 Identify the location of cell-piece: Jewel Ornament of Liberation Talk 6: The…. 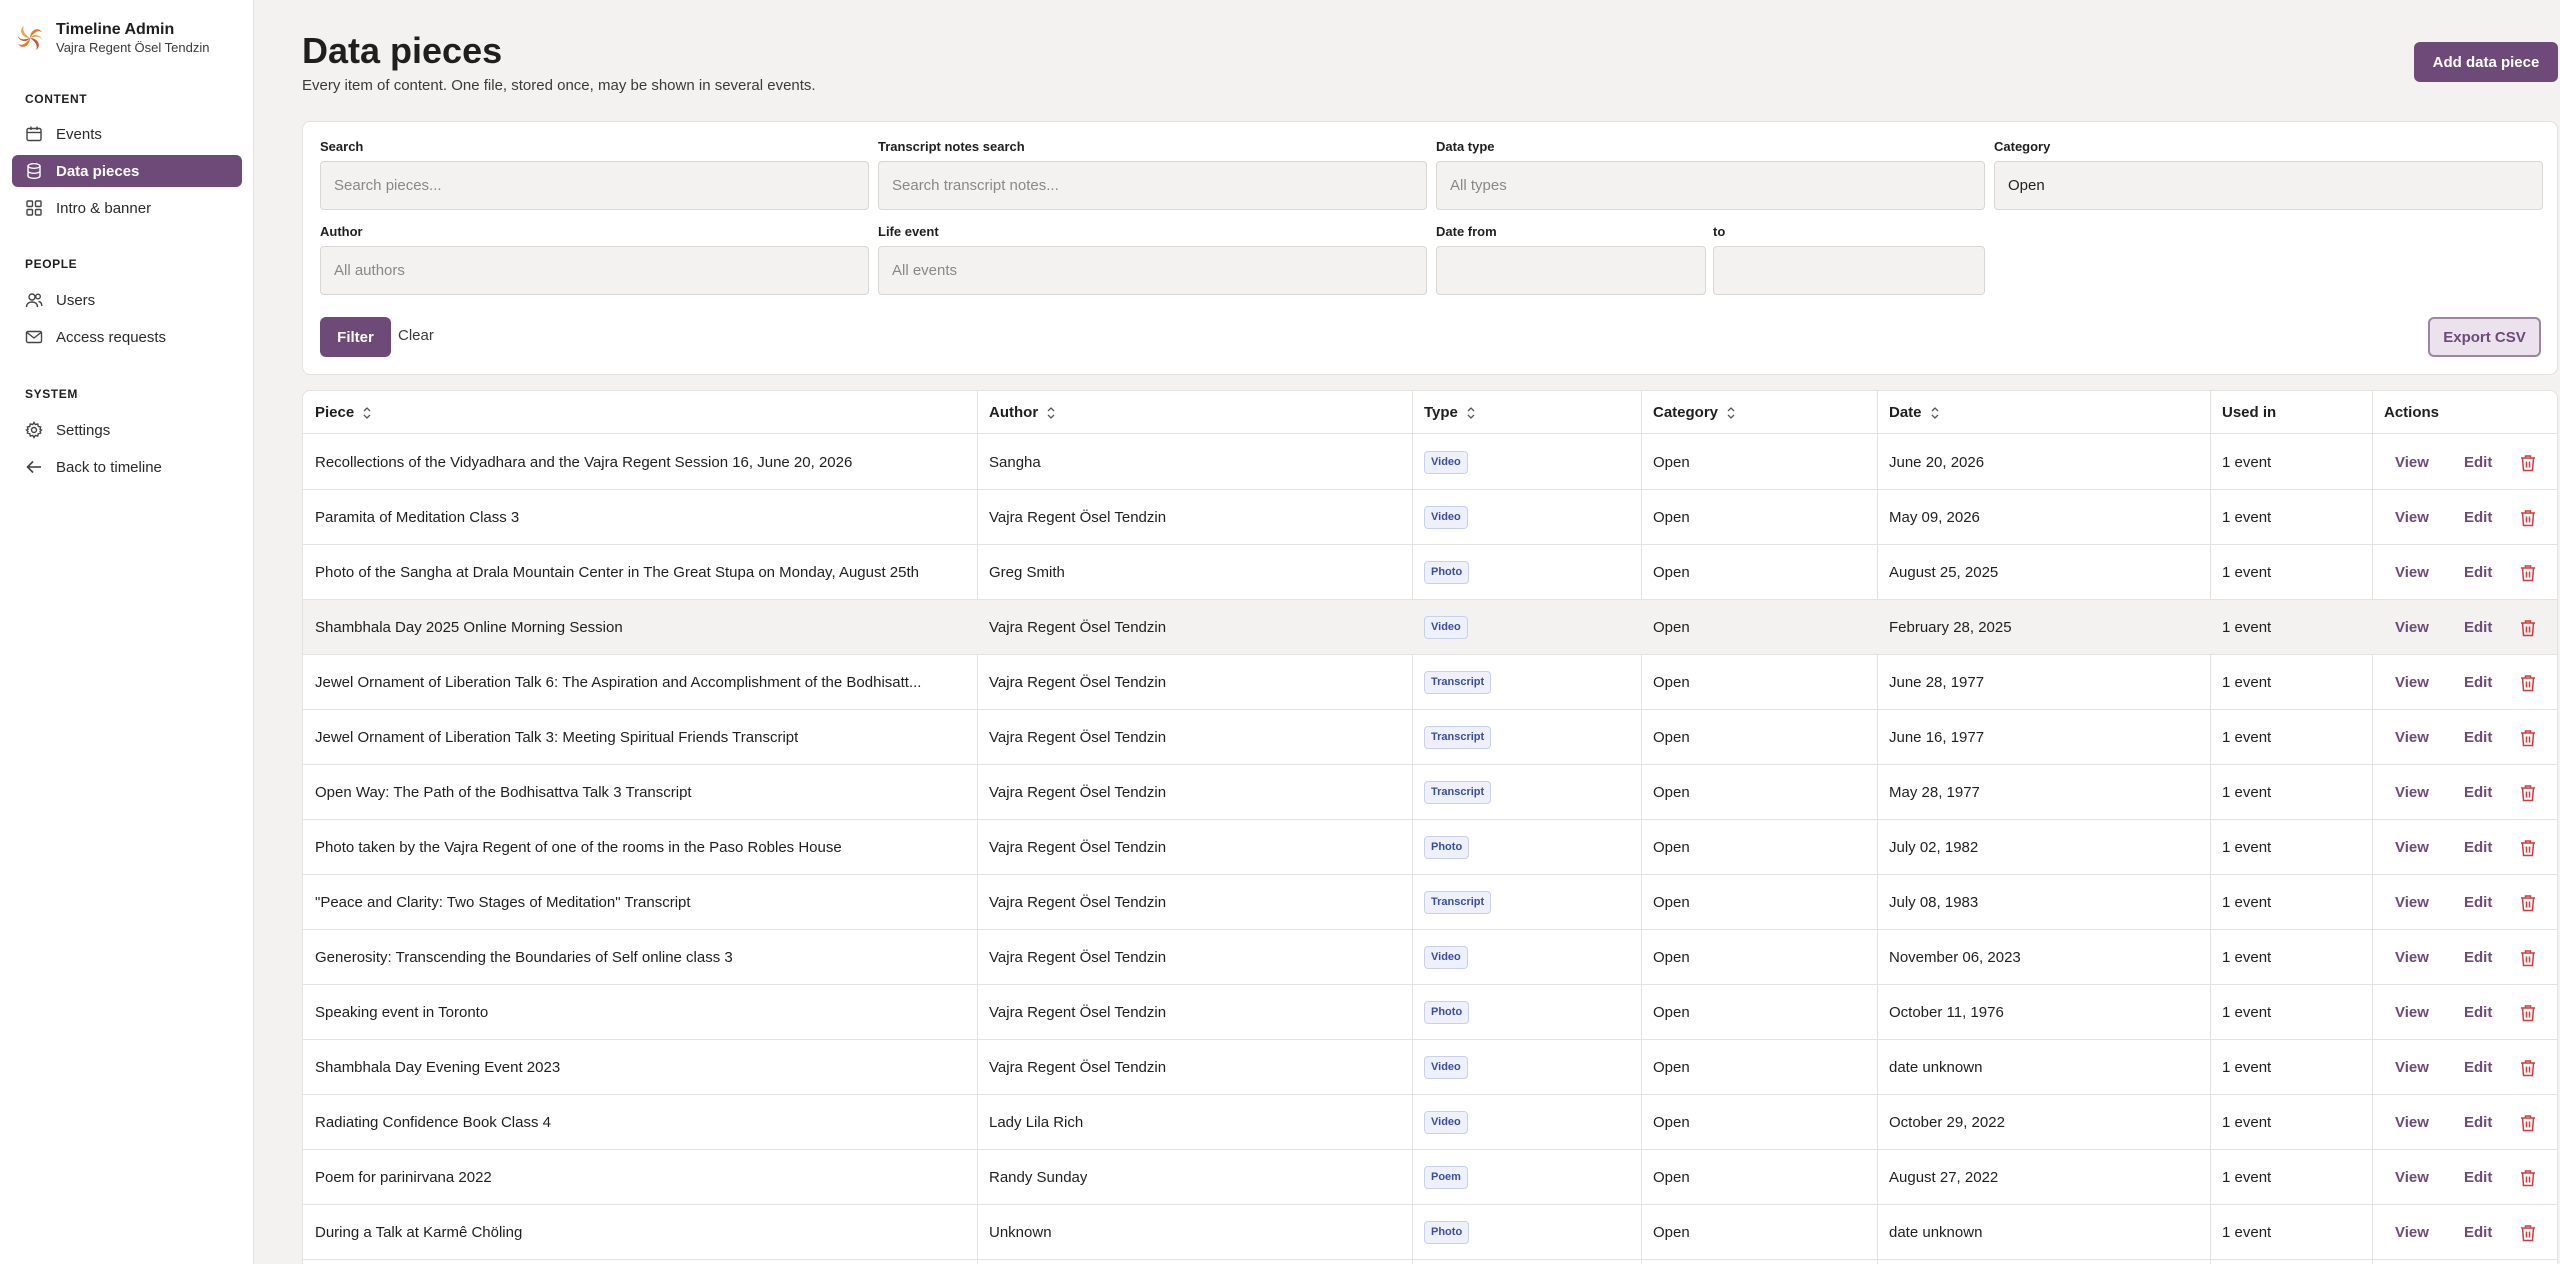
(636, 682).